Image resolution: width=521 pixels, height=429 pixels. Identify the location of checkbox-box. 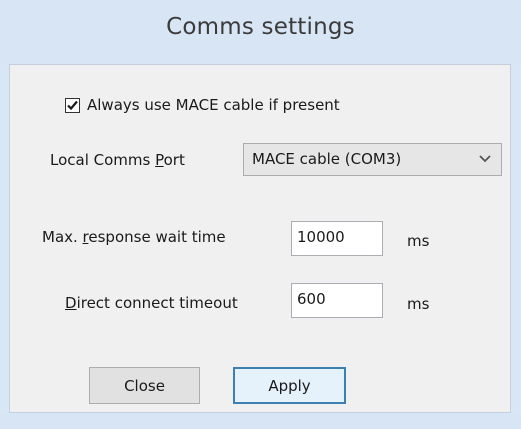
(72, 105).